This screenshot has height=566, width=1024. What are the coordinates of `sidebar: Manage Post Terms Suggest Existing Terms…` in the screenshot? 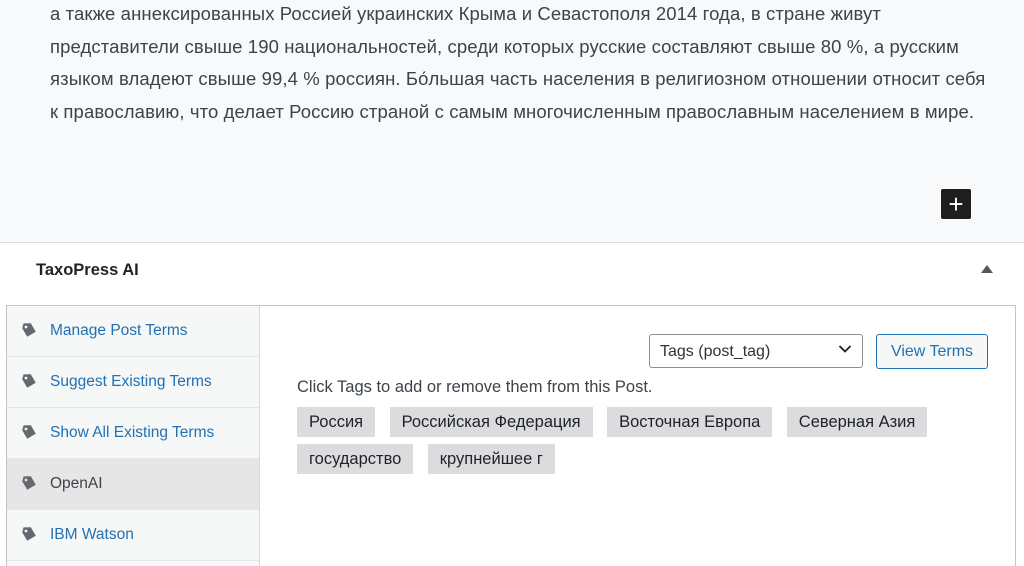 It's located at (133, 436).